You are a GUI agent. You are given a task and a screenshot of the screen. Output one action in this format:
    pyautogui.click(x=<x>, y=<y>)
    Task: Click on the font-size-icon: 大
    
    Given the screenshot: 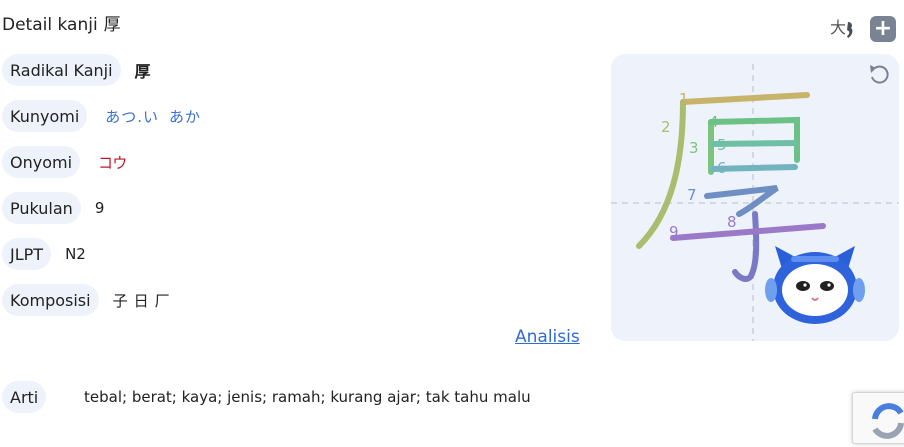 What is the action you would take?
    pyautogui.click(x=843, y=29)
    